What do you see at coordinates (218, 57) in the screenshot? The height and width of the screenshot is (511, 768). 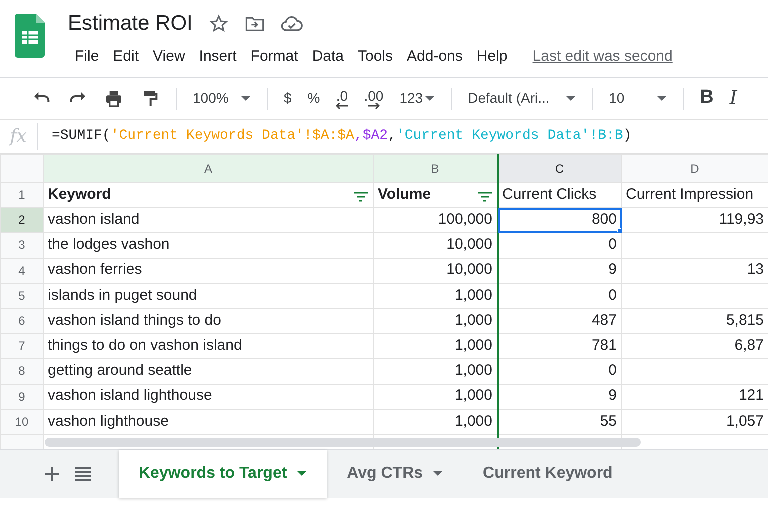 I see `menu-item: Insert` at bounding box center [218, 57].